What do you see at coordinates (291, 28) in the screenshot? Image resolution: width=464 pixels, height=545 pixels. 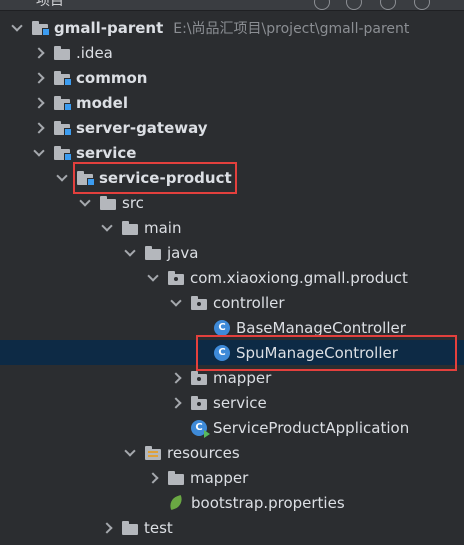 I see `project-path: E:\尚品汇项目\project\gmall-parent` at bounding box center [291, 28].